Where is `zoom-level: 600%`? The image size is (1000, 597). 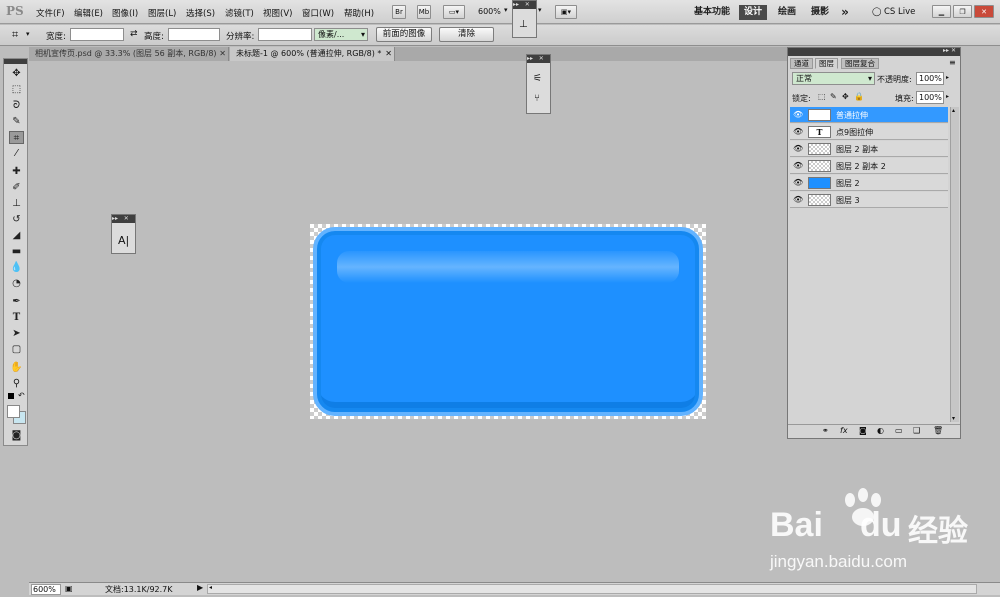 zoom-level: 600% is located at coordinates (489, 11).